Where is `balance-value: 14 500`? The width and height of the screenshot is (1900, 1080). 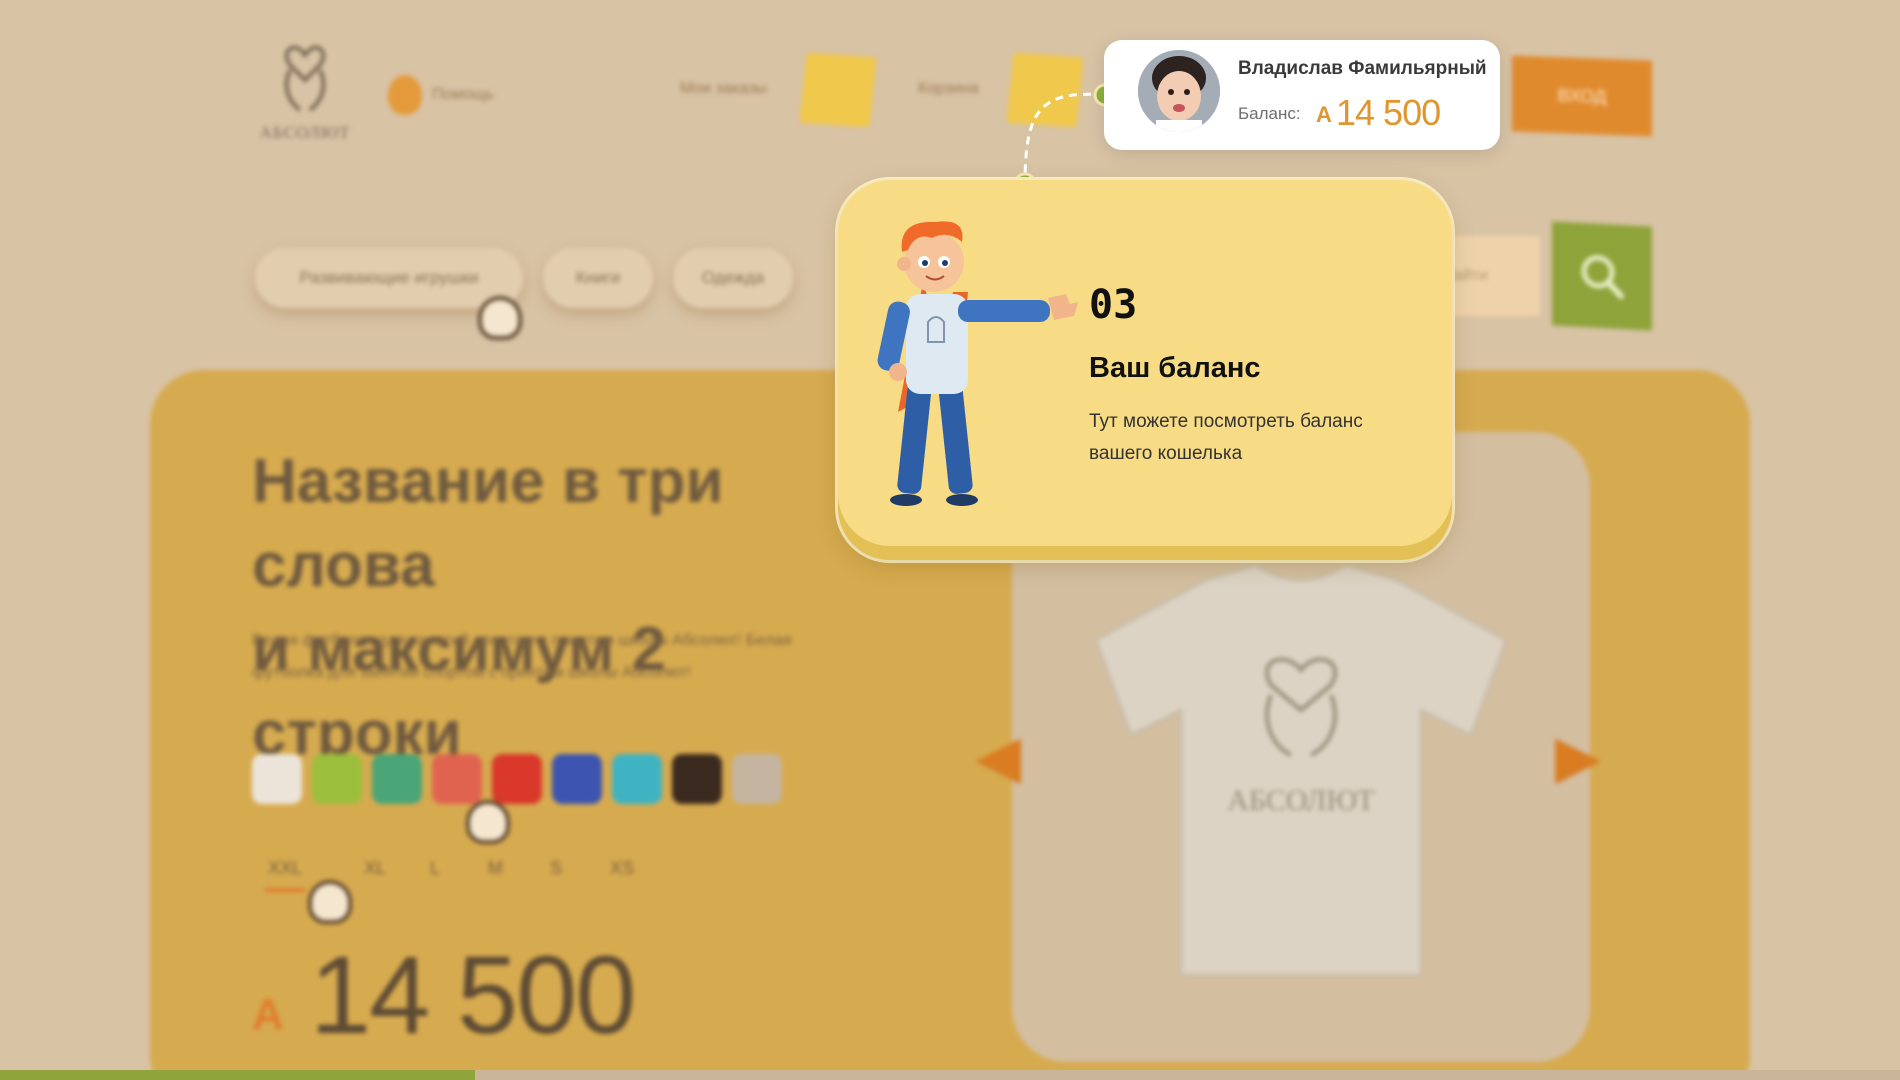
balance-value: 14 500 is located at coordinates (1388, 112).